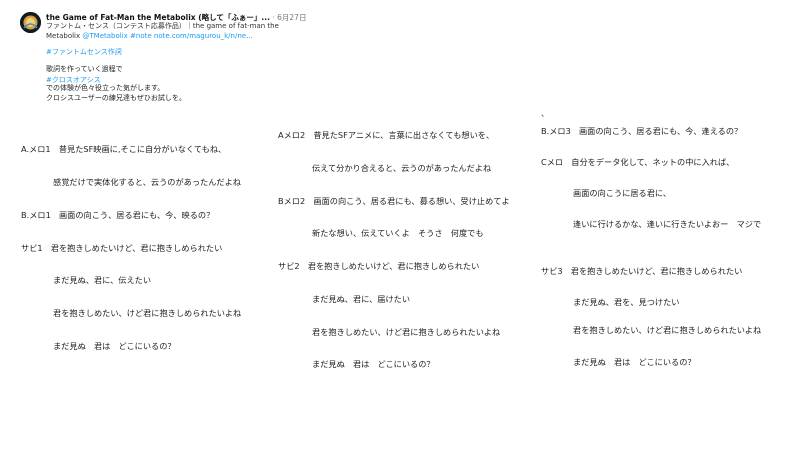 The image size is (800, 450). I want to click on desc-line-3: クロシスユーザーの練兄達もぜひお試しを。, so click(116, 97).